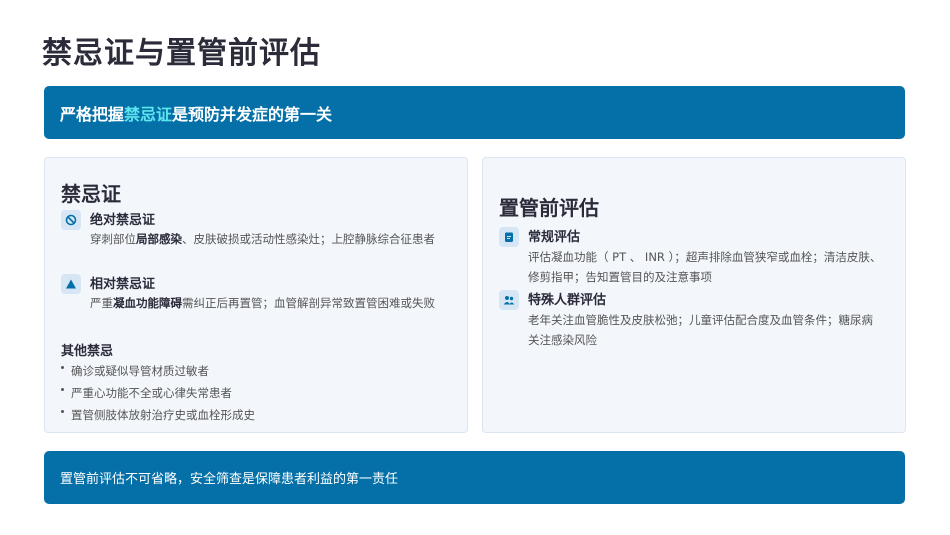  What do you see at coordinates (123, 284) in the screenshot?
I see `relative-contraindication-title: 相对禁忌证` at bounding box center [123, 284].